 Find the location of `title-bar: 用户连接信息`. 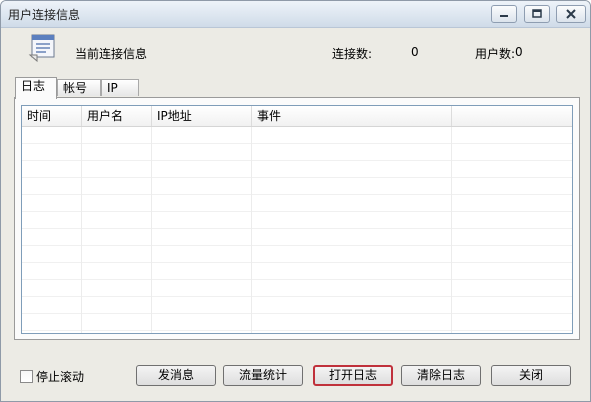

title-bar: 用户连接信息 is located at coordinates (295, 14).